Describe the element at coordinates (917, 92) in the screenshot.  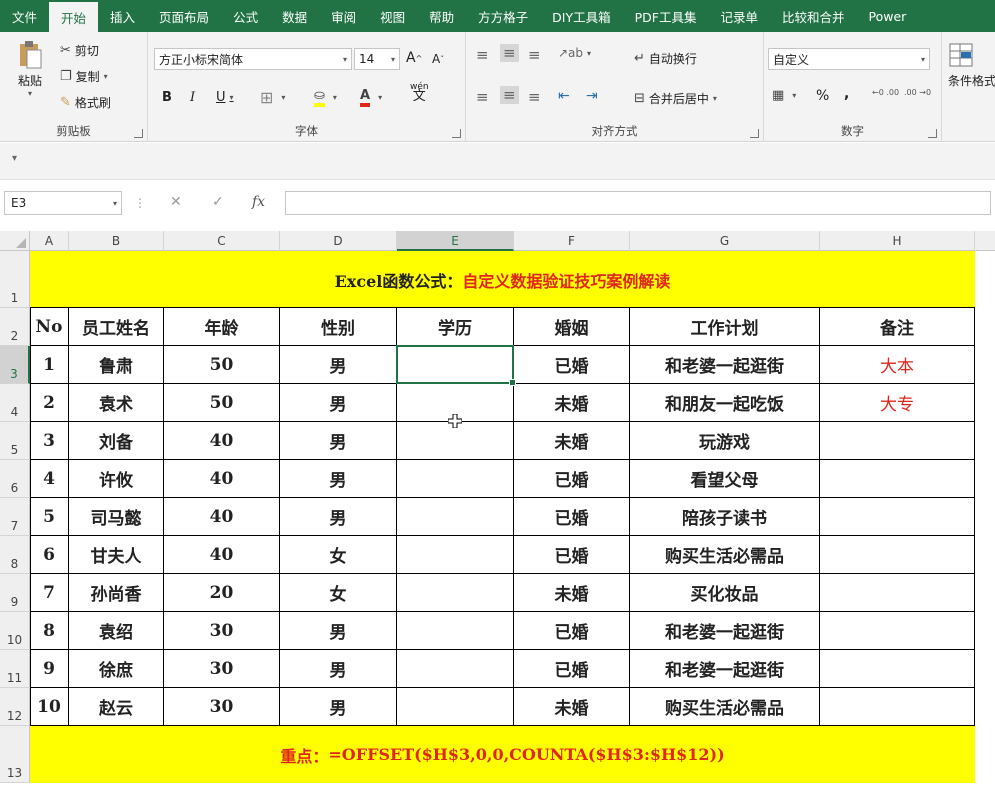
I see `decrease-decimal-button: .00 →0` at that location.